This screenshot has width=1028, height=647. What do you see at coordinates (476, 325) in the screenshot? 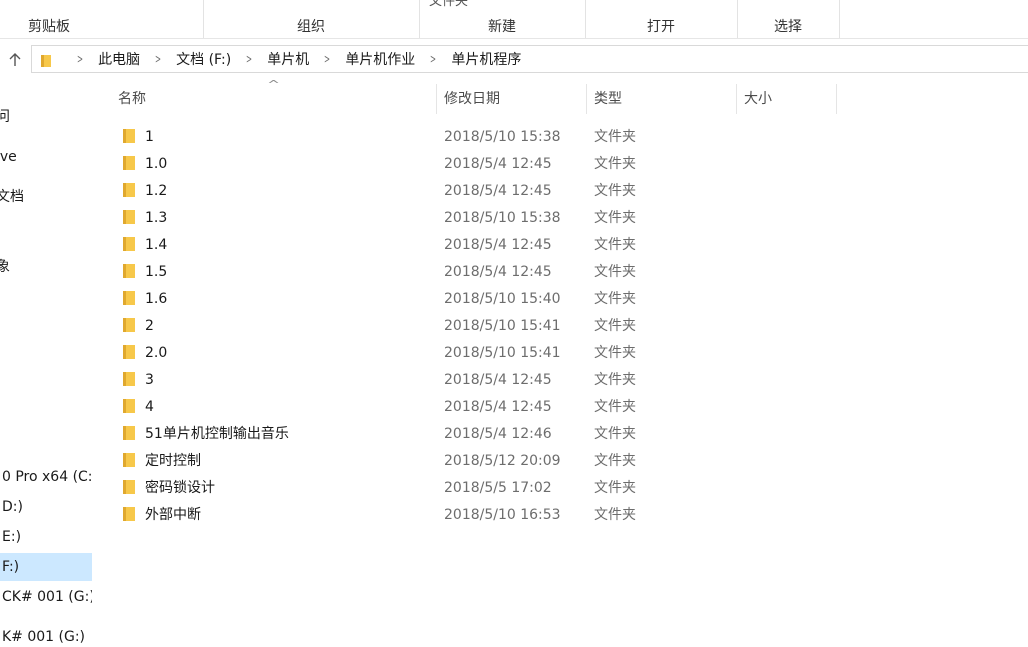
I see `table-row: 2 2018/5/10 15:41 文件夹` at bounding box center [476, 325].